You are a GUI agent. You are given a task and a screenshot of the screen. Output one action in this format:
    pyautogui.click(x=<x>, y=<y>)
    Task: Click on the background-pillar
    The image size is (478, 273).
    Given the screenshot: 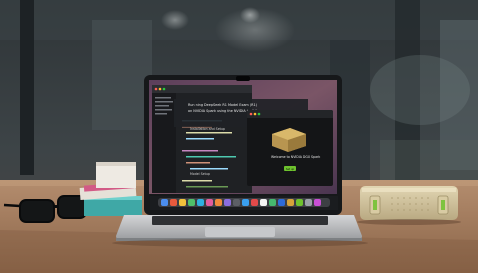 What is the action you would take?
    pyautogui.click(x=27, y=87)
    